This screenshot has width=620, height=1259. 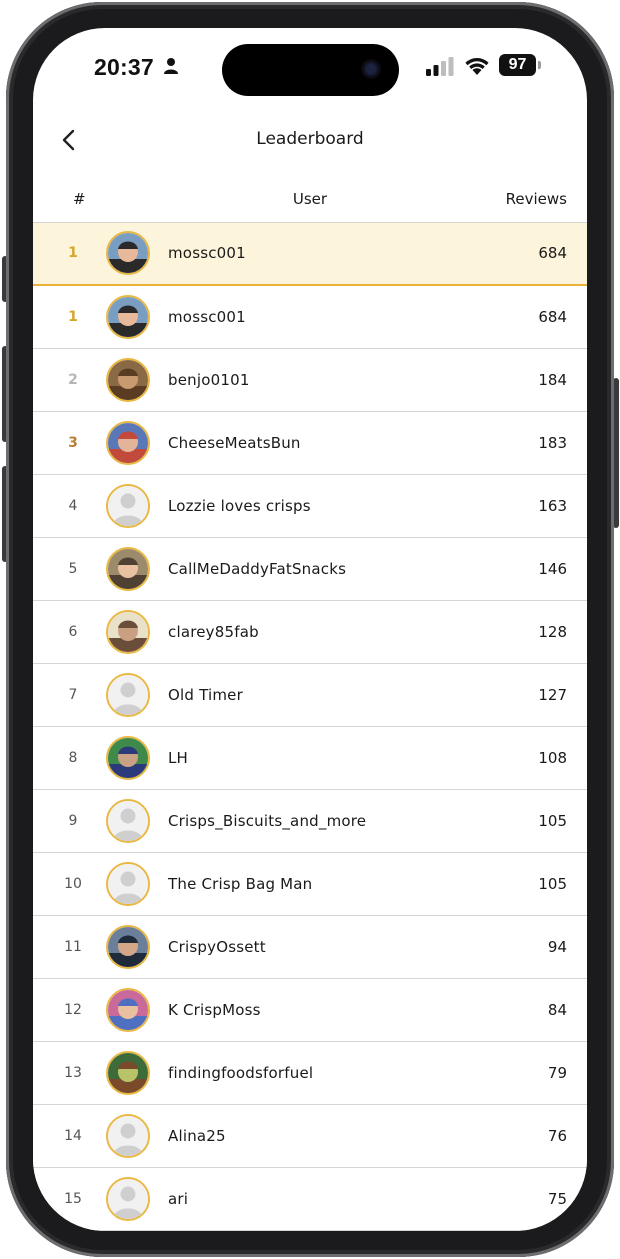 I want to click on status-time: 20:37, so click(x=124, y=67).